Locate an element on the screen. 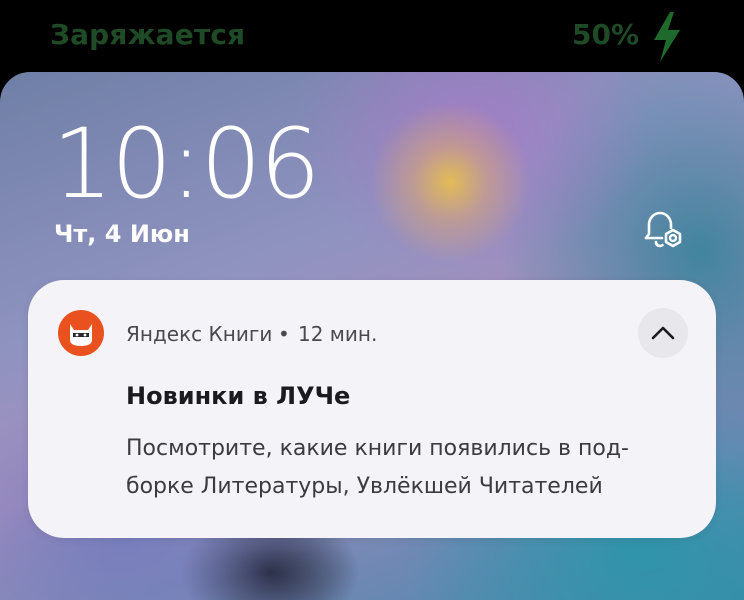 This screenshot has height=600, width=744. alarm-settings-icon is located at coordinates (663, 230).